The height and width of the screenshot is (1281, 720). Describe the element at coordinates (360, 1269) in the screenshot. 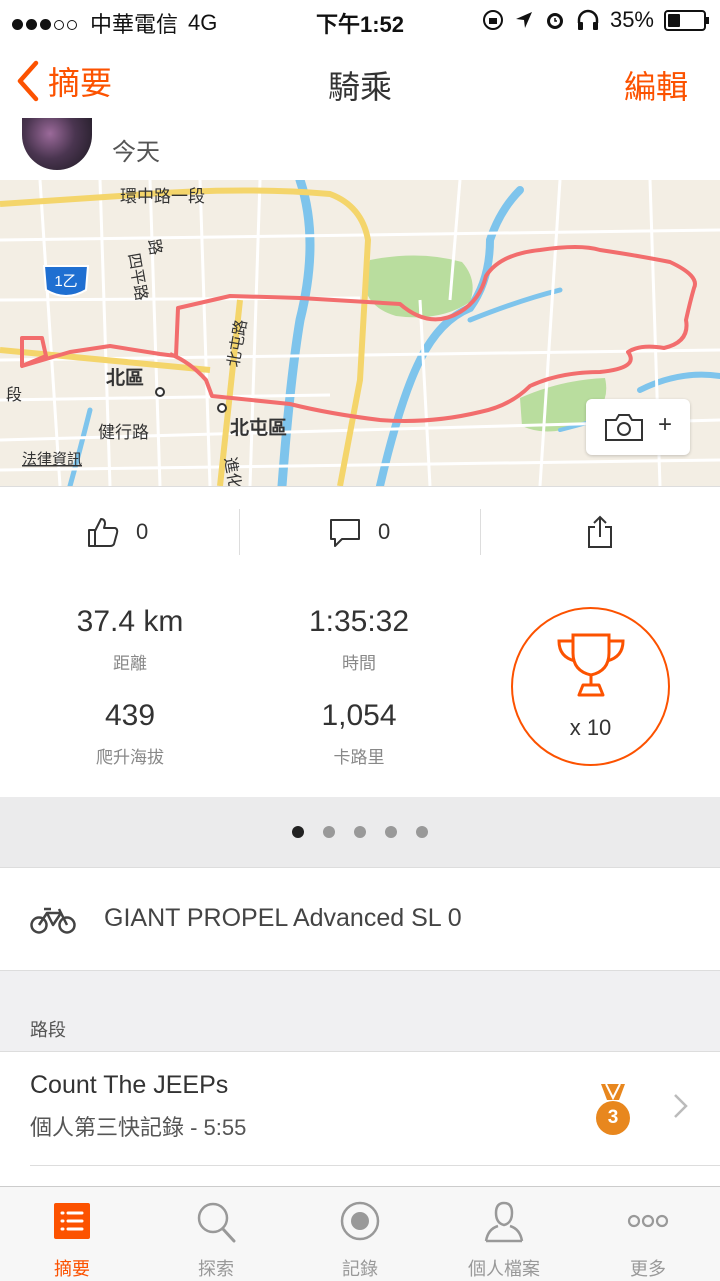

I see `tab-label: 記錄` at that location.